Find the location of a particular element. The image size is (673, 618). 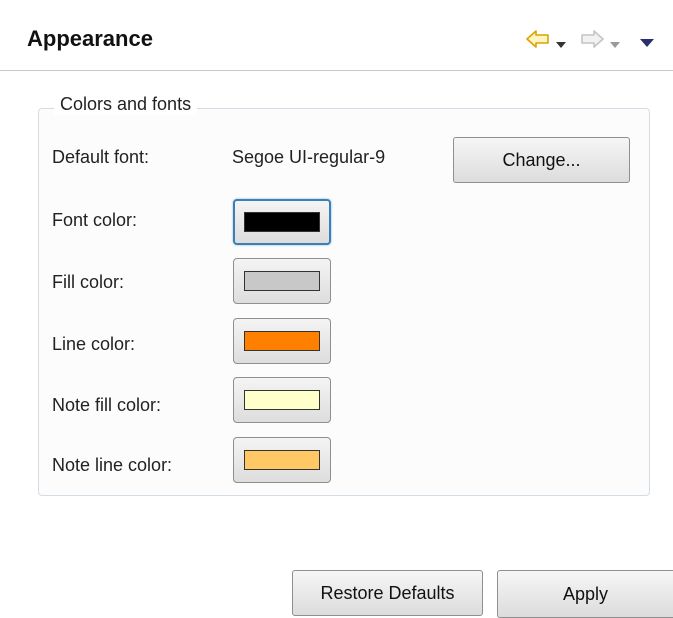

fill-color-swatch is located at coordinates (282, 281).